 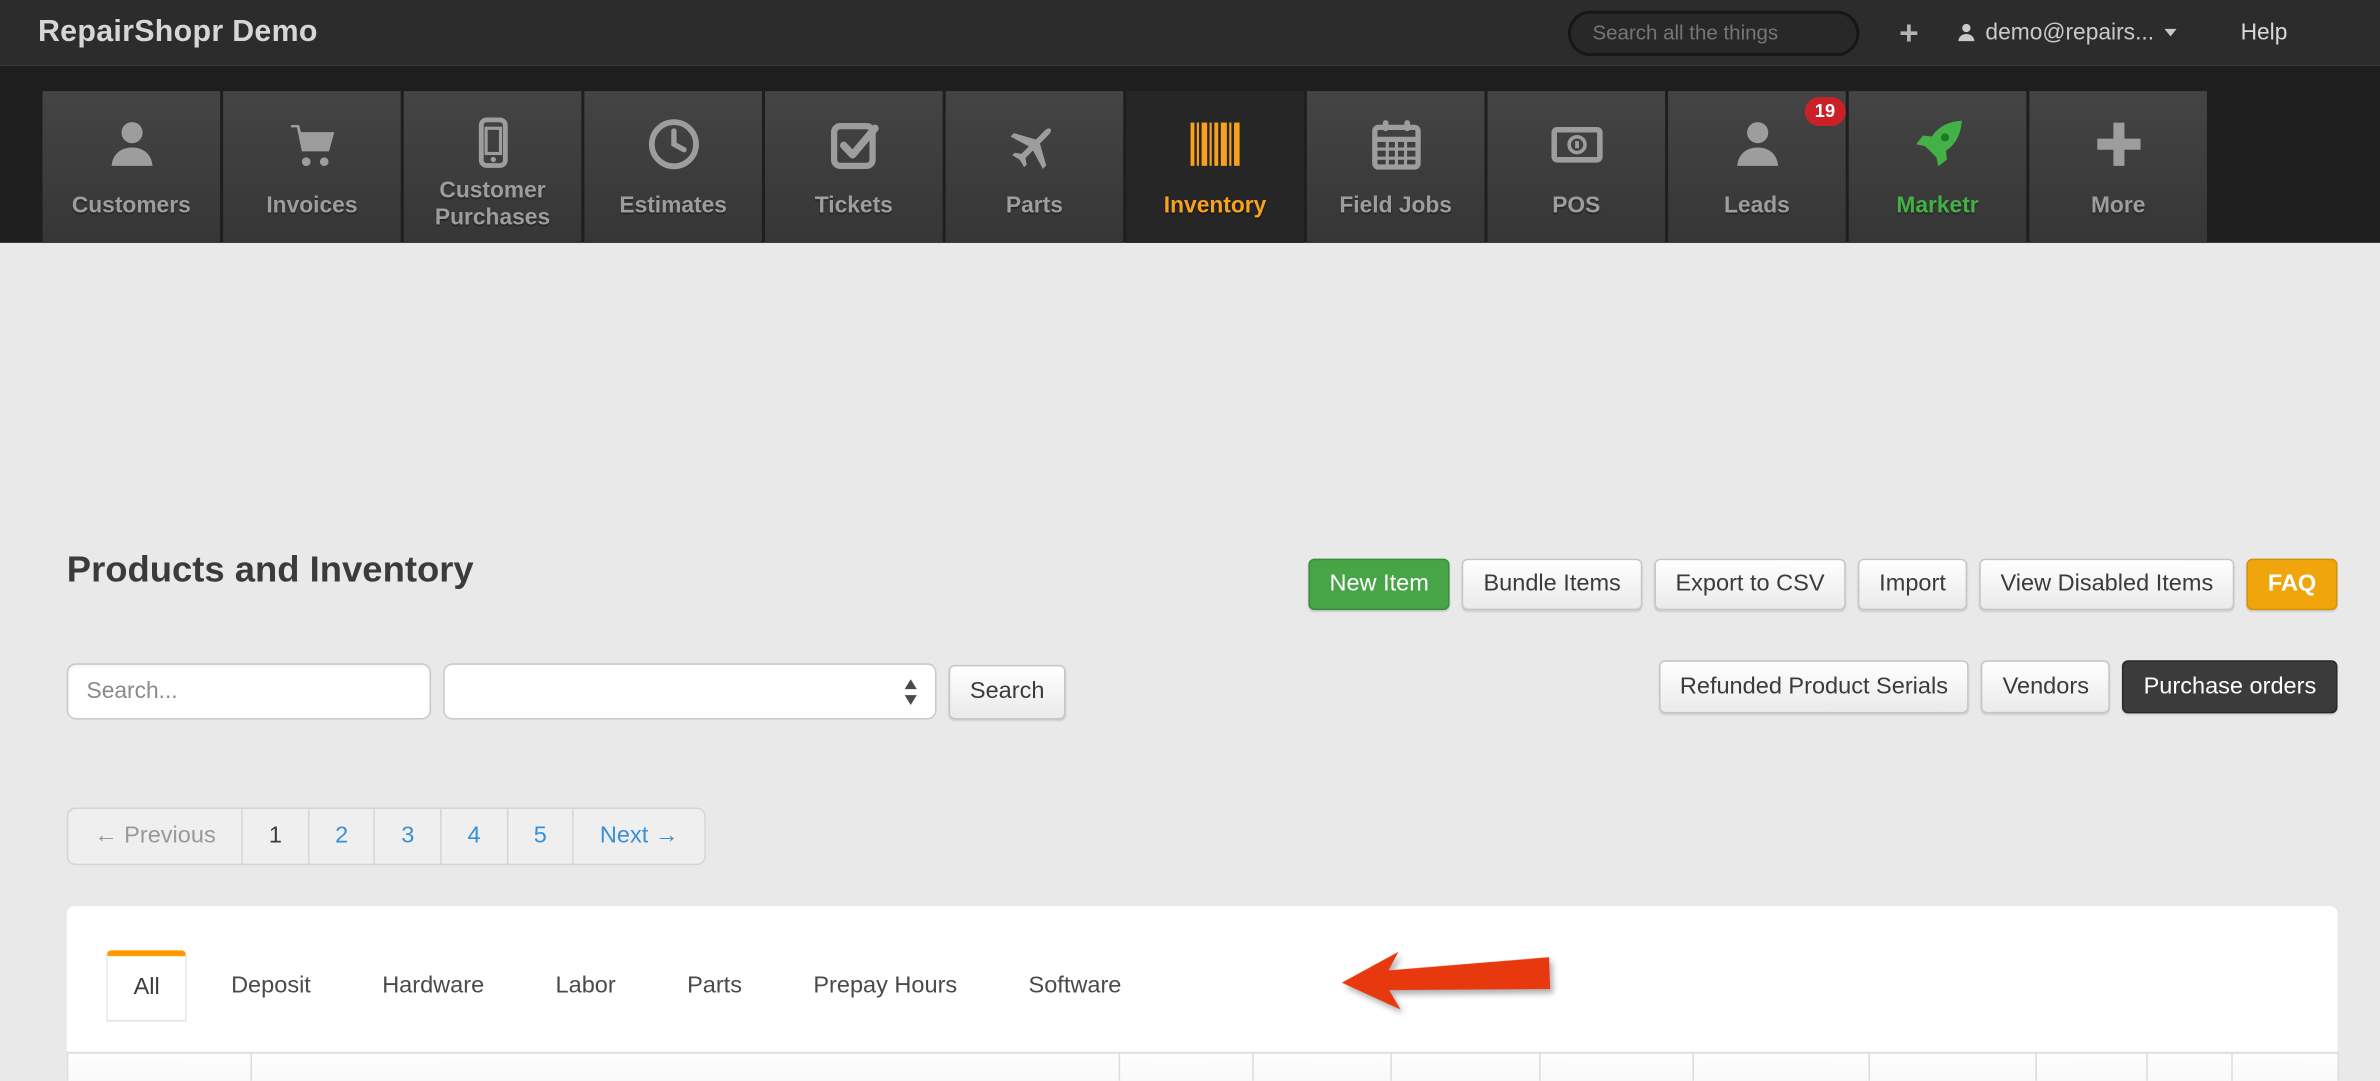 What do you see at coordinates (1781, 1066) in the screenshot?
I see `column-header-upc-code: UPC CODE` at bounding box center [1781, 1066].